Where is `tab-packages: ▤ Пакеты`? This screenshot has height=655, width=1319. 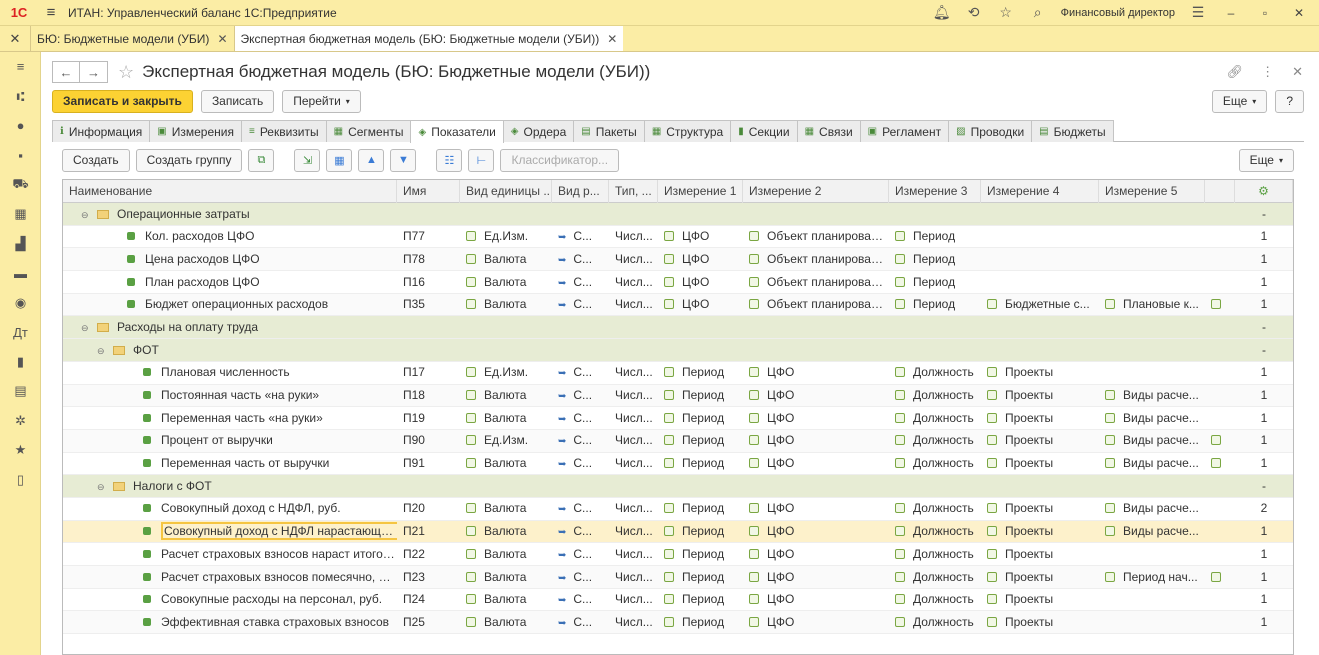
tab-packages: ▤ Пакеты is located at coordinates (609, 131).